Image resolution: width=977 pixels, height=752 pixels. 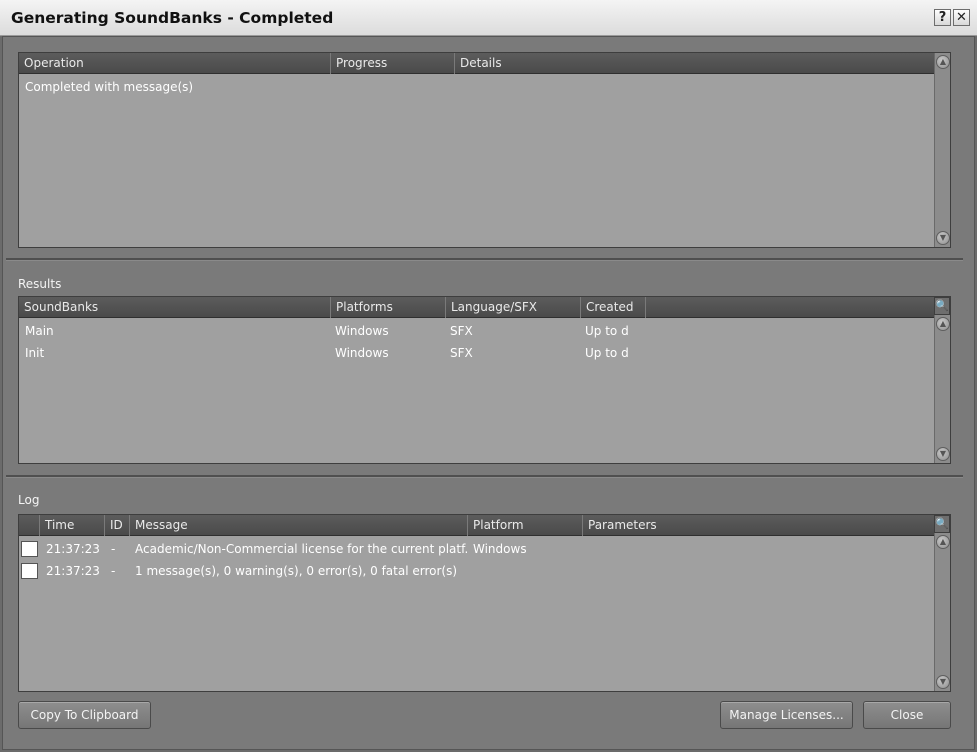 I want to click on column-id: ID, so click(x=117, y=525).